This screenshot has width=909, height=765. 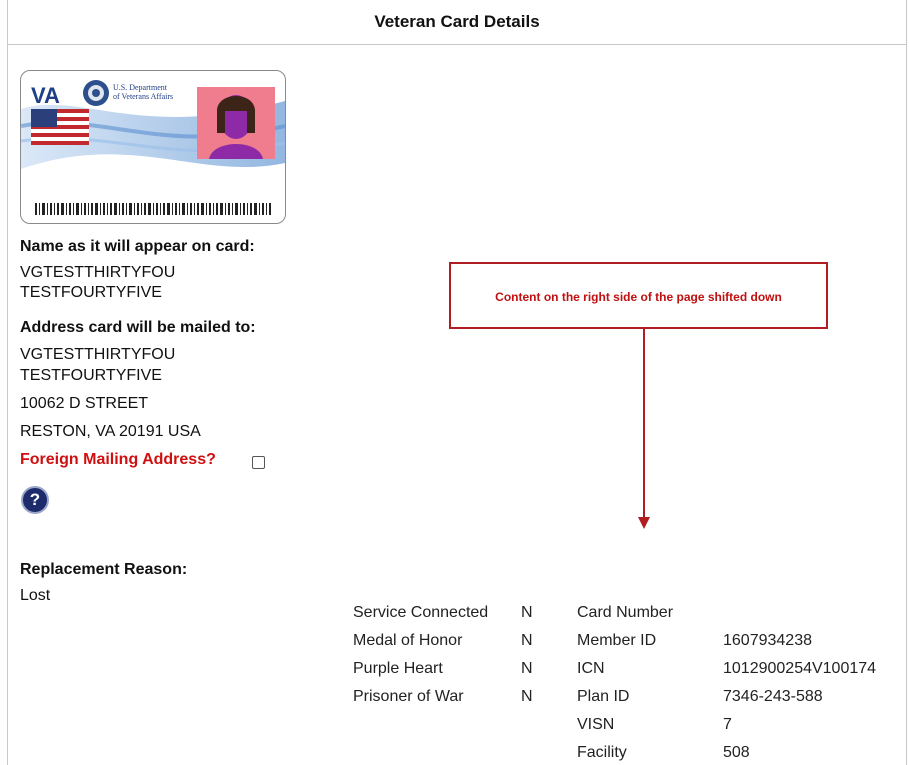 What do you see at coordinates (591, 668) in the screenshot?
I see `detail-label-icn: ICN` at bounding box center [591, 668].